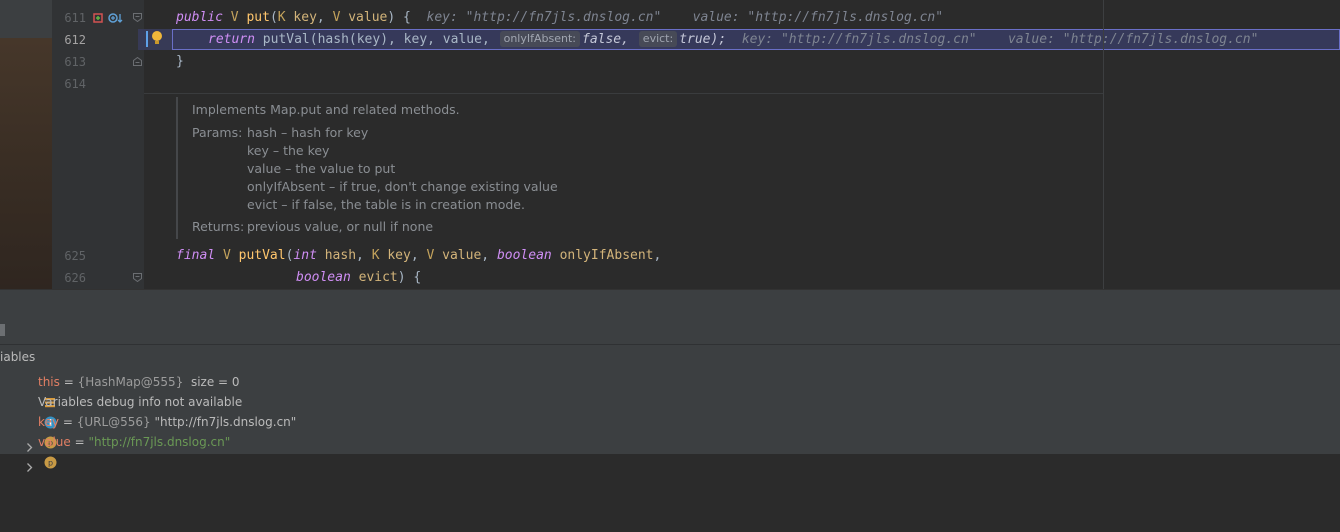  Describe the element at coordinates (69, 18) in the screenshot. I see `line-number: 611` at that location.